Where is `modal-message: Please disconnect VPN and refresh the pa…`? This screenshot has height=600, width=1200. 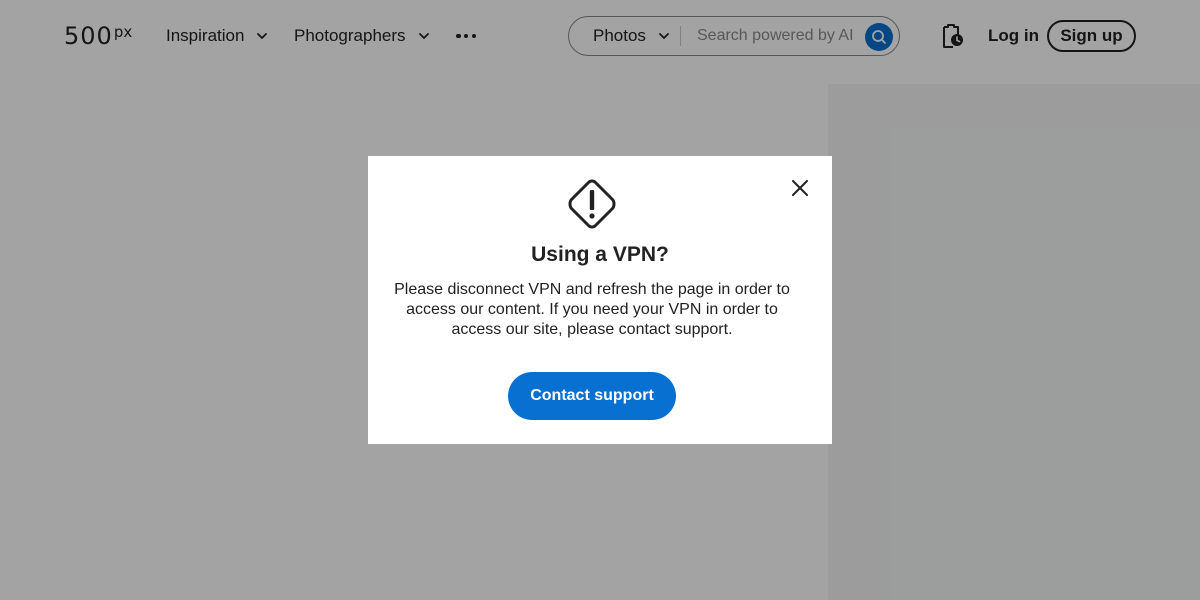
modal-message: Please disconnect VPN and refresh the pa… is located at coordinates (592, 309).